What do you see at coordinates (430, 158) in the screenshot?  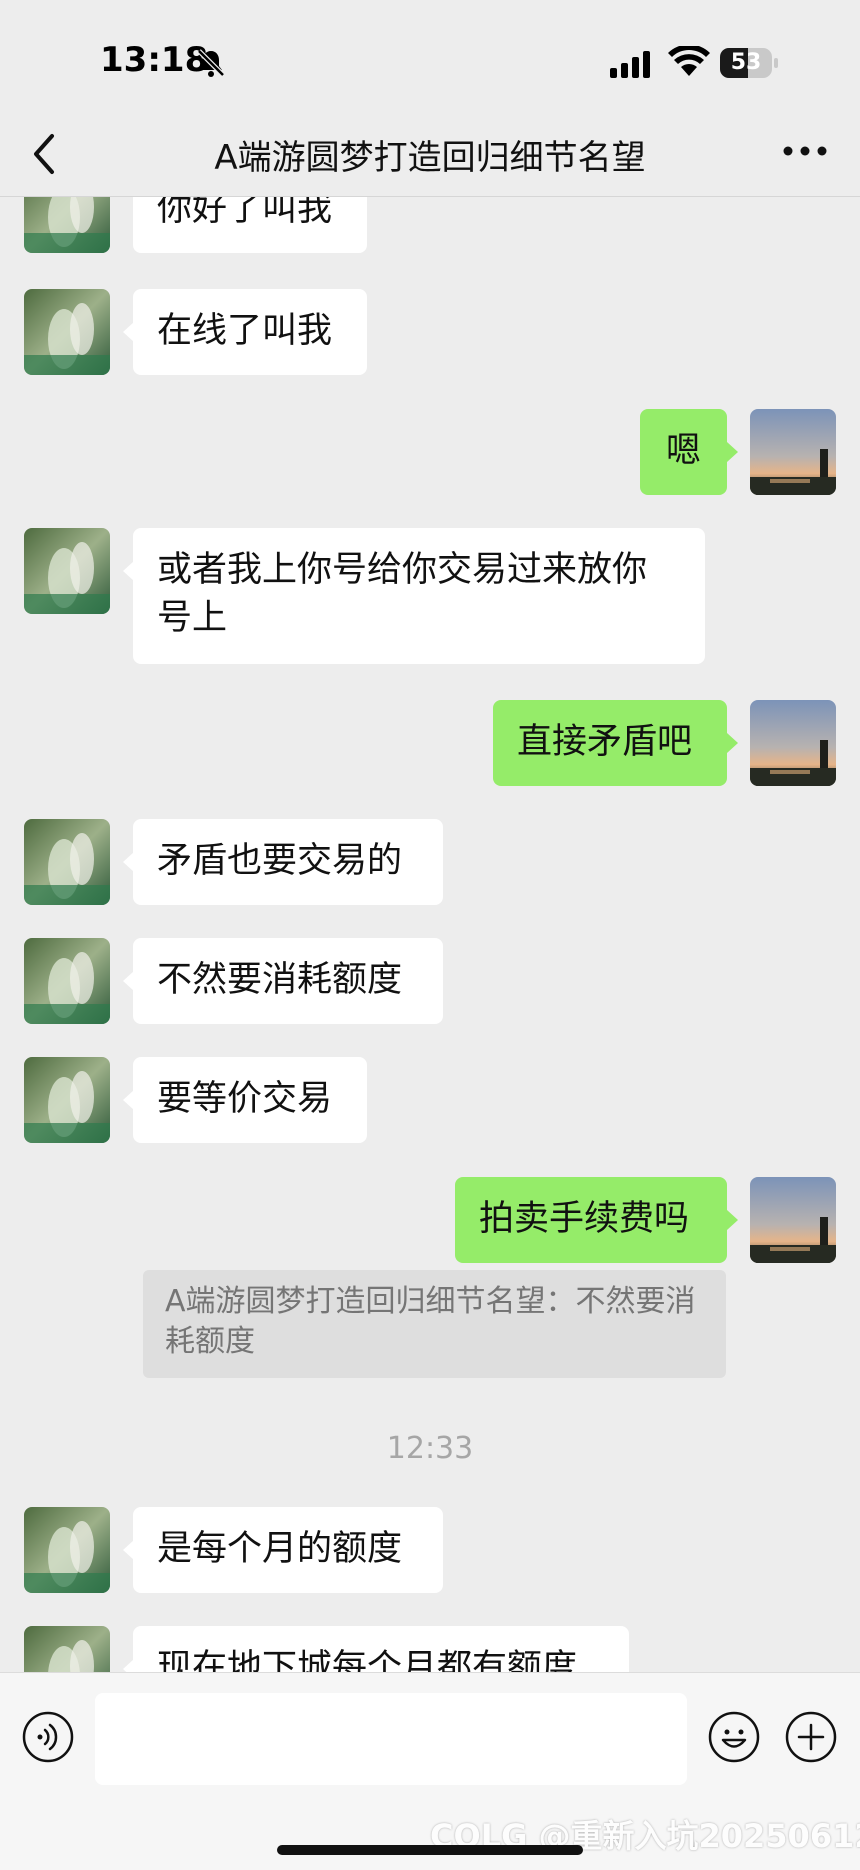 I see `chat-title: A端游圆梦打造回归细节名望` at bounding box center [430, 158].